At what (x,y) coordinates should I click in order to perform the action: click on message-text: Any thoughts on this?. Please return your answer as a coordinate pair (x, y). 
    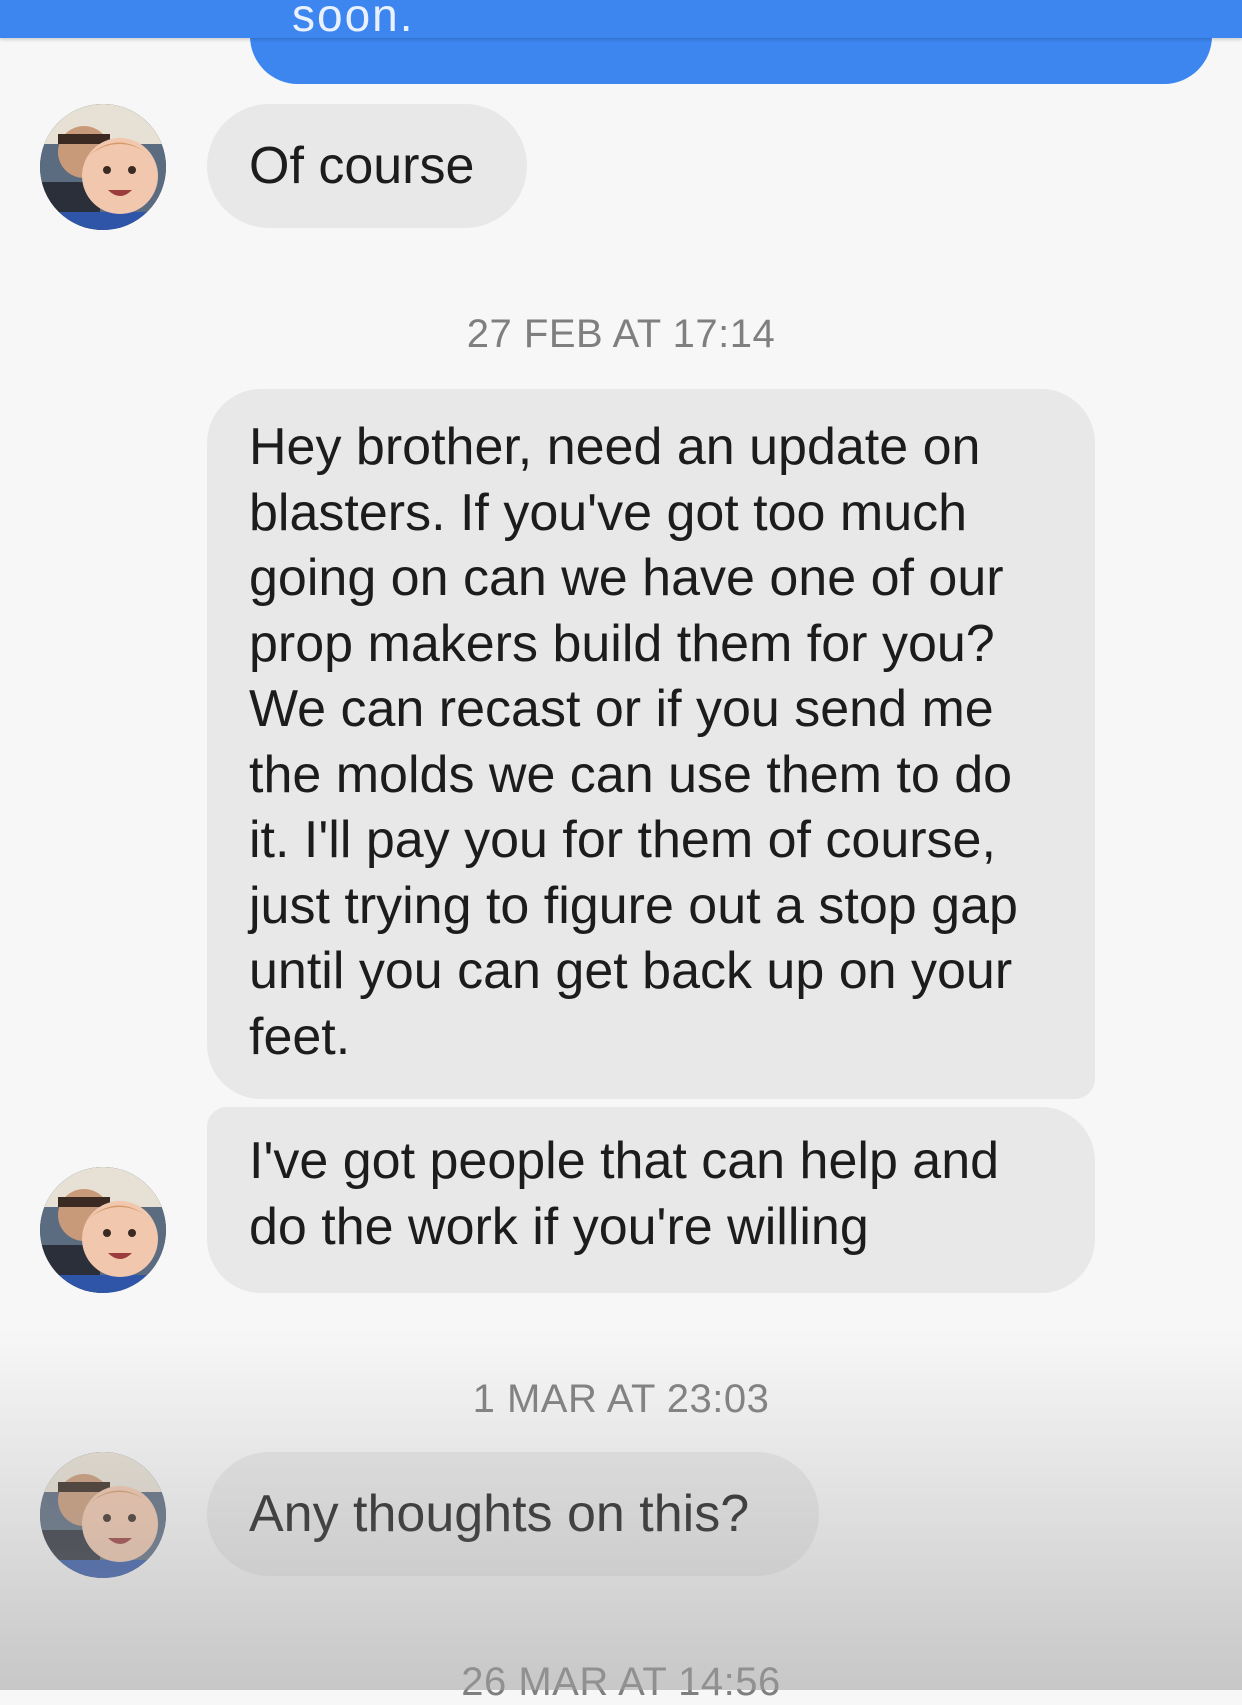
    Looking at the image, I should click on (499, 1514).